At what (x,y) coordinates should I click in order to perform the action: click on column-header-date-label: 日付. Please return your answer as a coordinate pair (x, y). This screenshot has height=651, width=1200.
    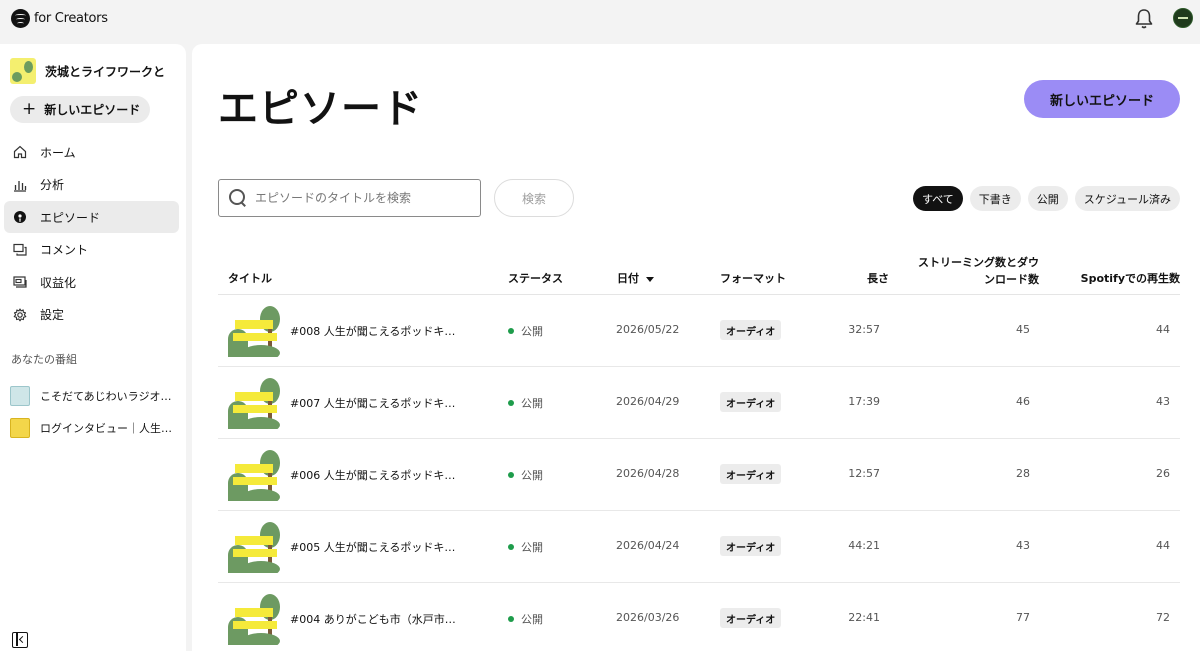
    Looking at the image, I should click on (628, 278).